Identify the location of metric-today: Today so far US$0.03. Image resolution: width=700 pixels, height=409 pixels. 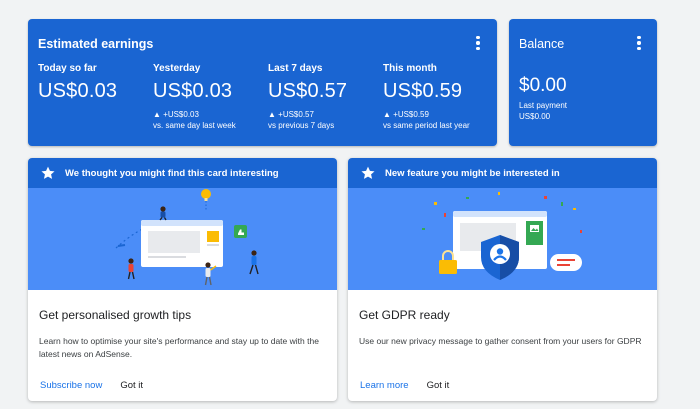
(95, 83).